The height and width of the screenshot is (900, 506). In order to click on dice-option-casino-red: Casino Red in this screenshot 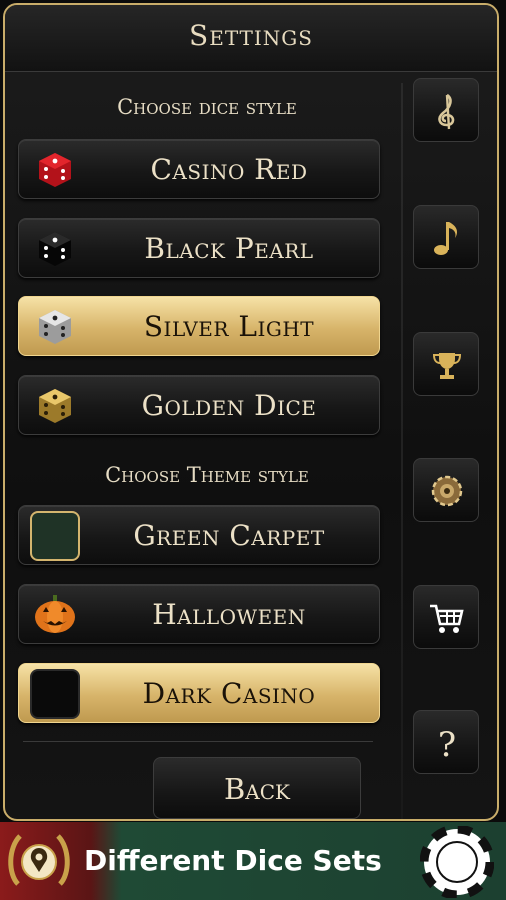, I will do `click(199, 169)`.